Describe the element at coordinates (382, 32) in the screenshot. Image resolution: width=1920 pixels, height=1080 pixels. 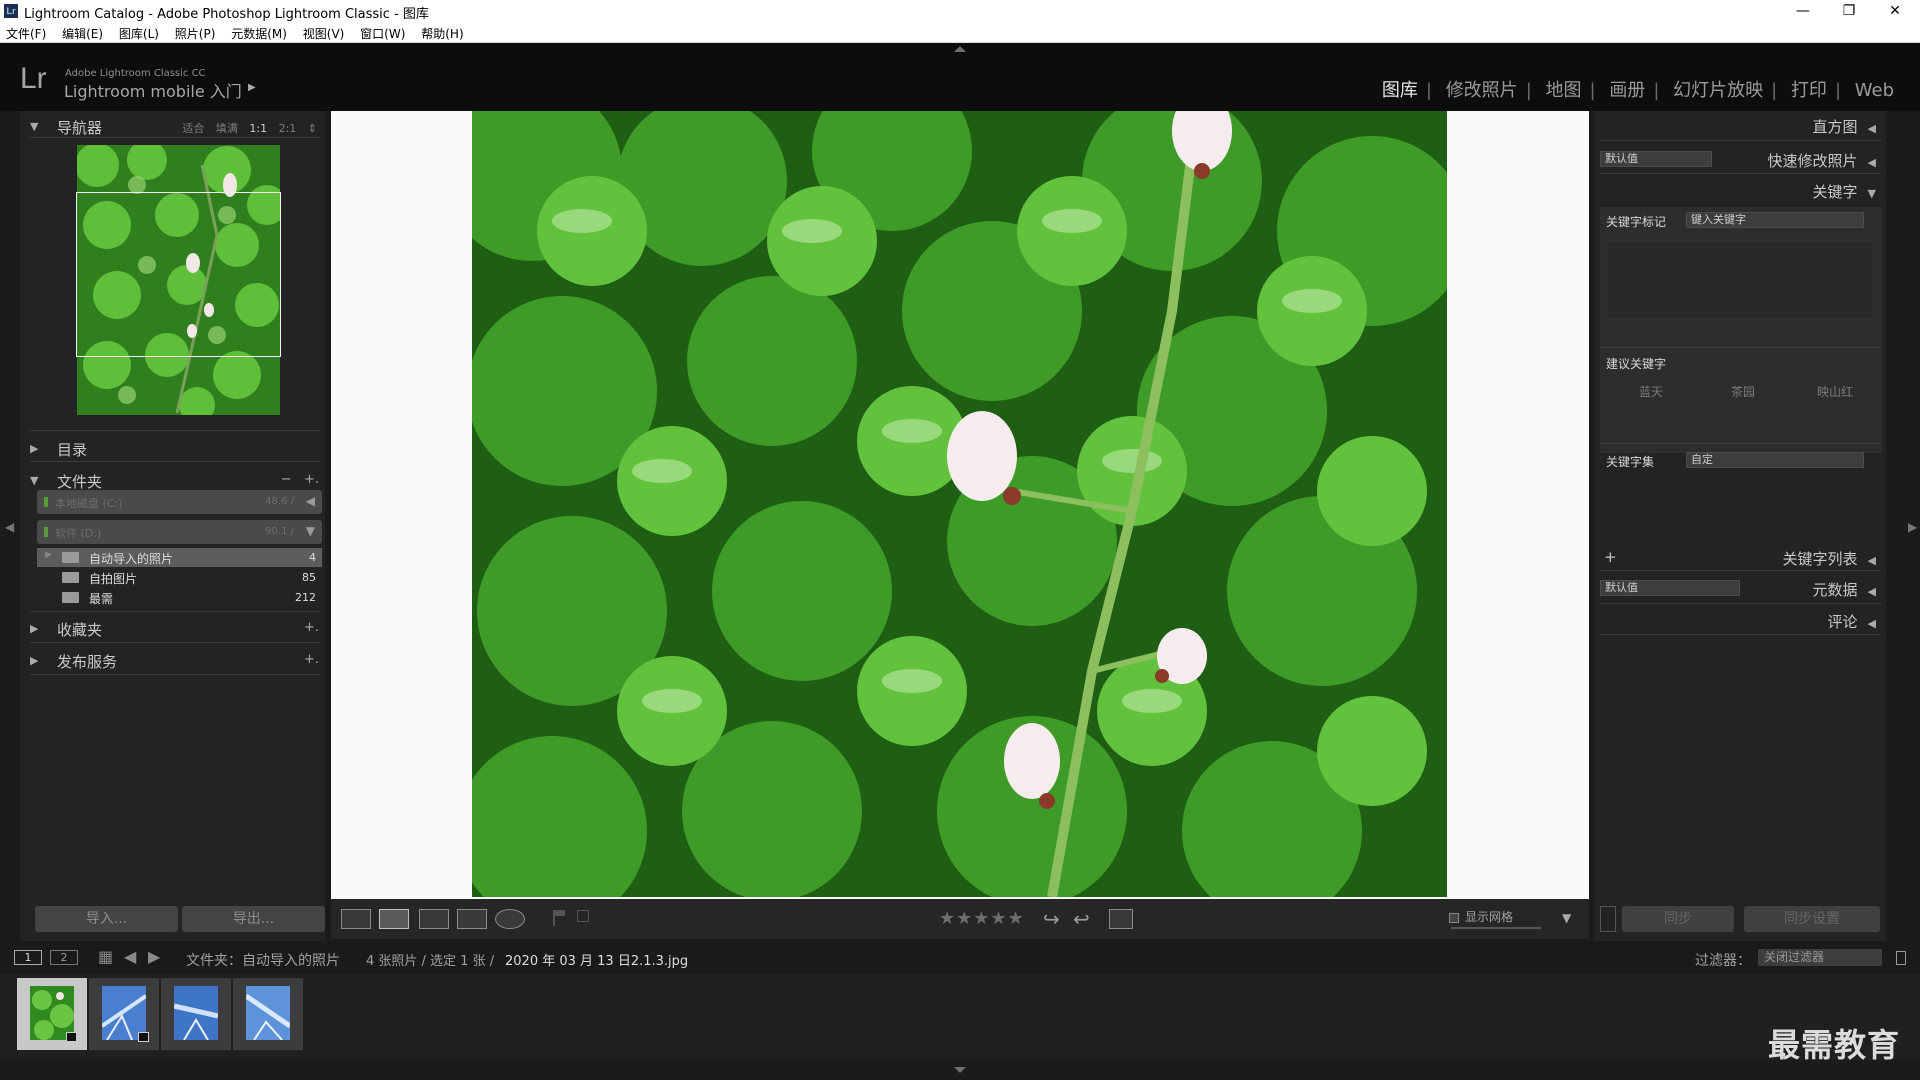
I see `menu-window: 窗口(W)` at that location.